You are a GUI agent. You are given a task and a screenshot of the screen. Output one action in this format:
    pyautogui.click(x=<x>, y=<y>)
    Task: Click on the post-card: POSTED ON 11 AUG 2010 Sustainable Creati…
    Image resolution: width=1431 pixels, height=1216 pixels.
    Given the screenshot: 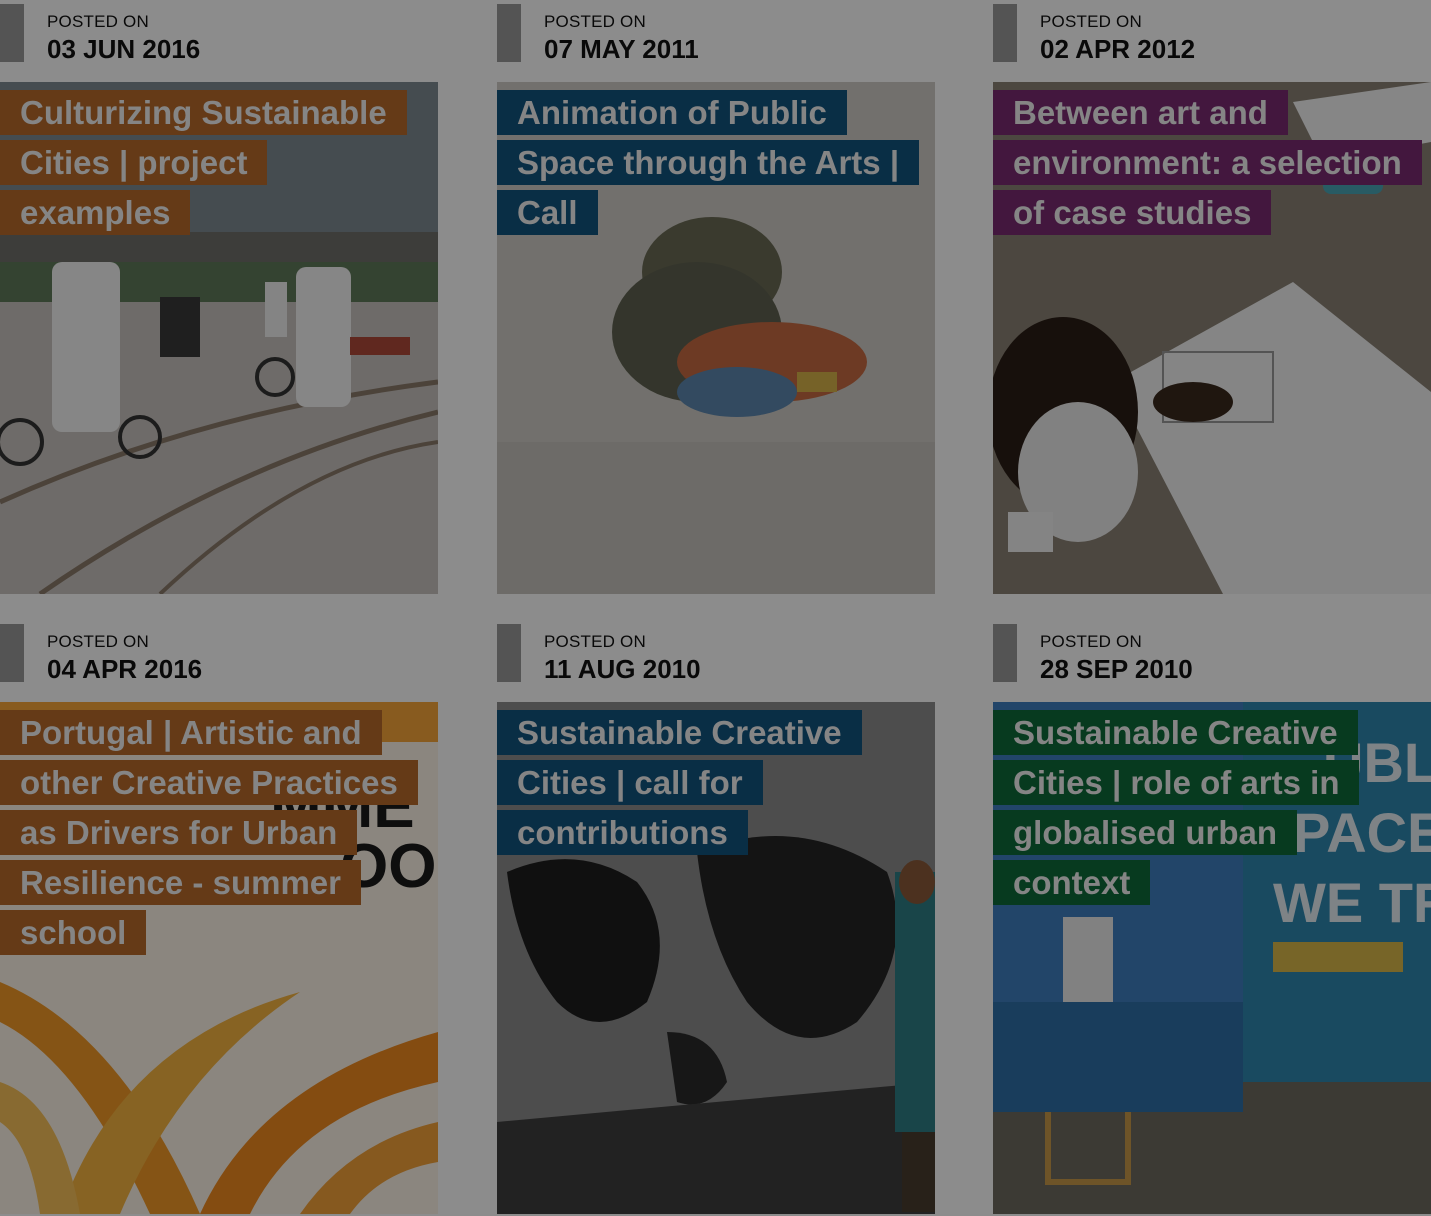 What is the action you would take?
    pyautogui.click(x=716, y=917)
    